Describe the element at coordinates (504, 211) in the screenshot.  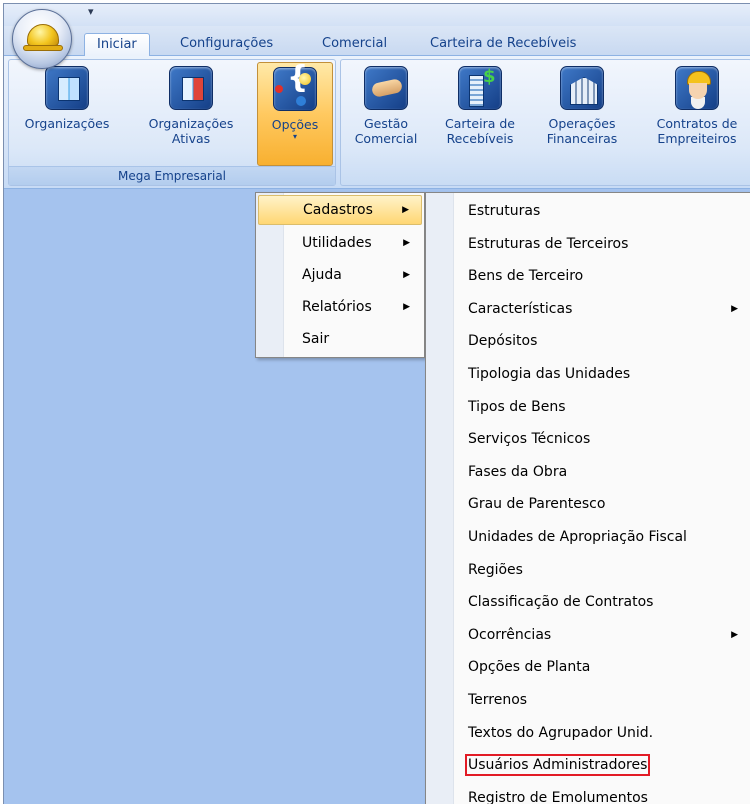
I see `menu-item-label: Estruturas` at that location.